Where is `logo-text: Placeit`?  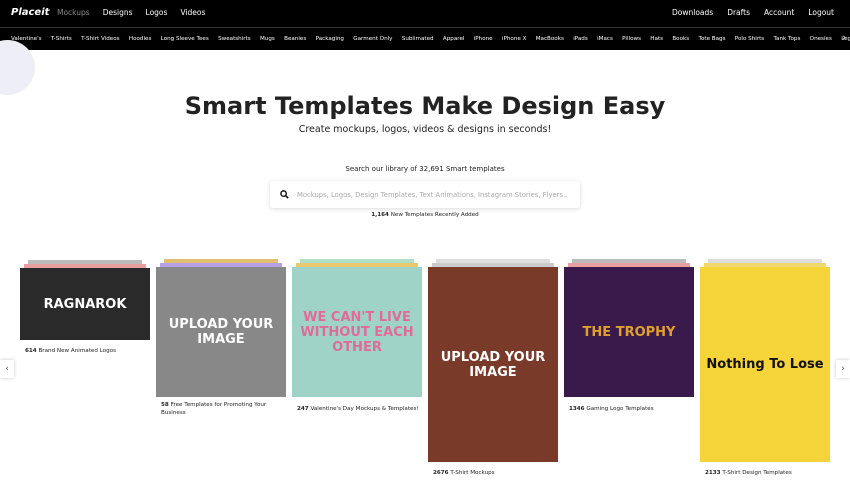 logo-text: Placeit is located at coordinates (30, 12).